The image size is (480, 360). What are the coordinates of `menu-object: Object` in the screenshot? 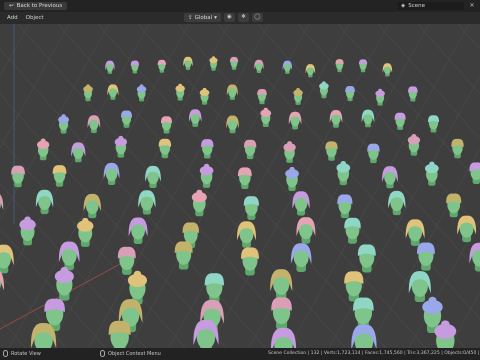 It's located at (35, 18).